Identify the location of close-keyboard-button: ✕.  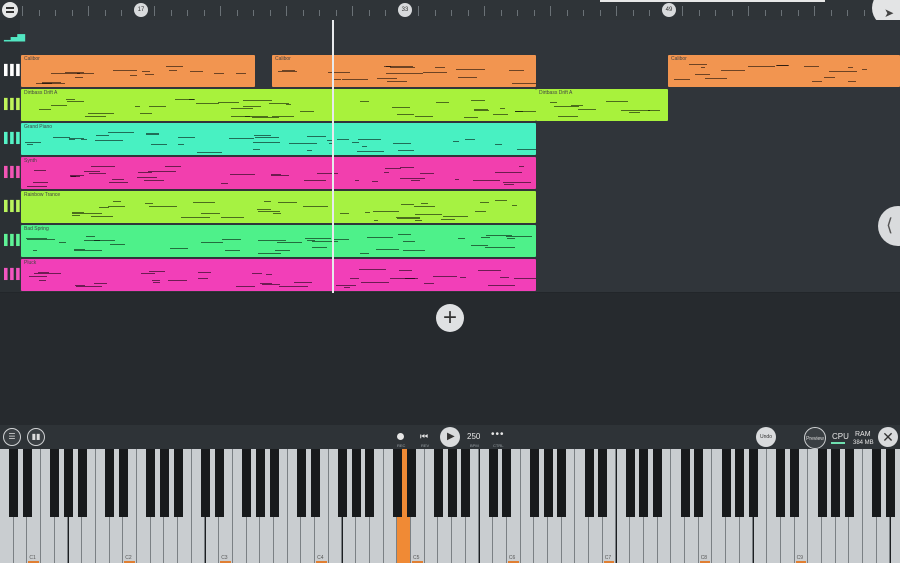
(888, 437).